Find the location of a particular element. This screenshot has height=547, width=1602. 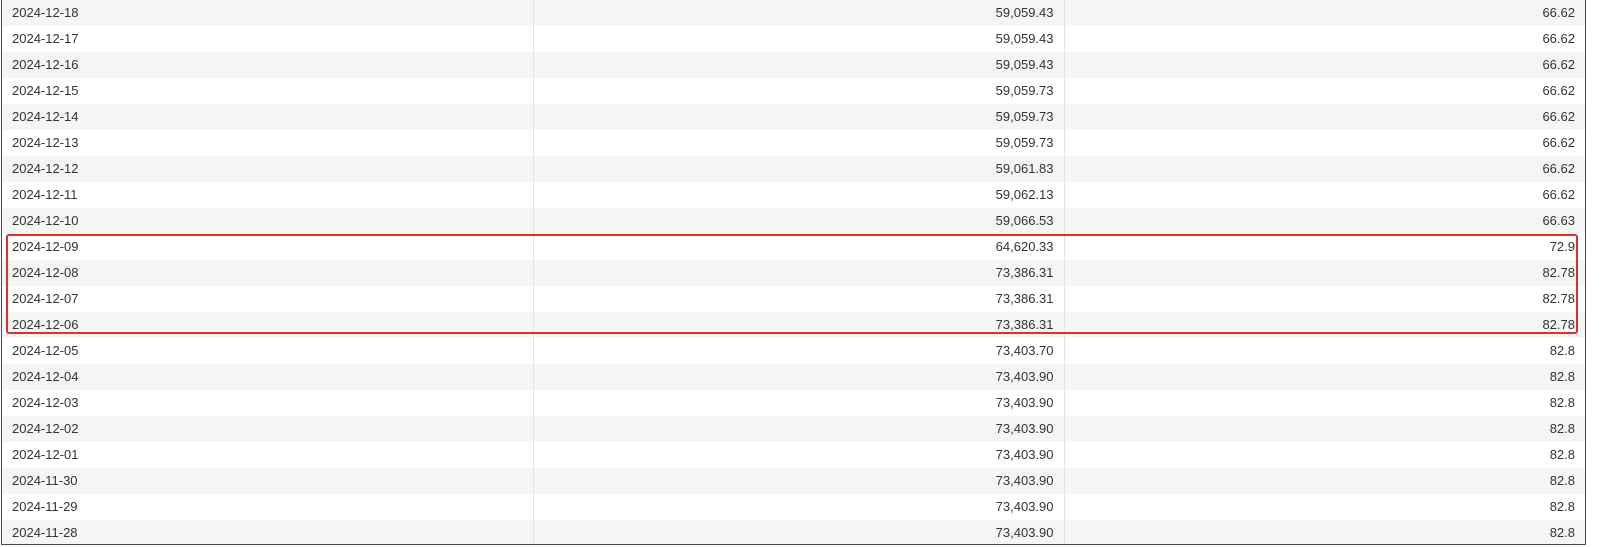

table-row: 2024-11-29 73,403.90 82.8 is located at coordinates (793, 507).